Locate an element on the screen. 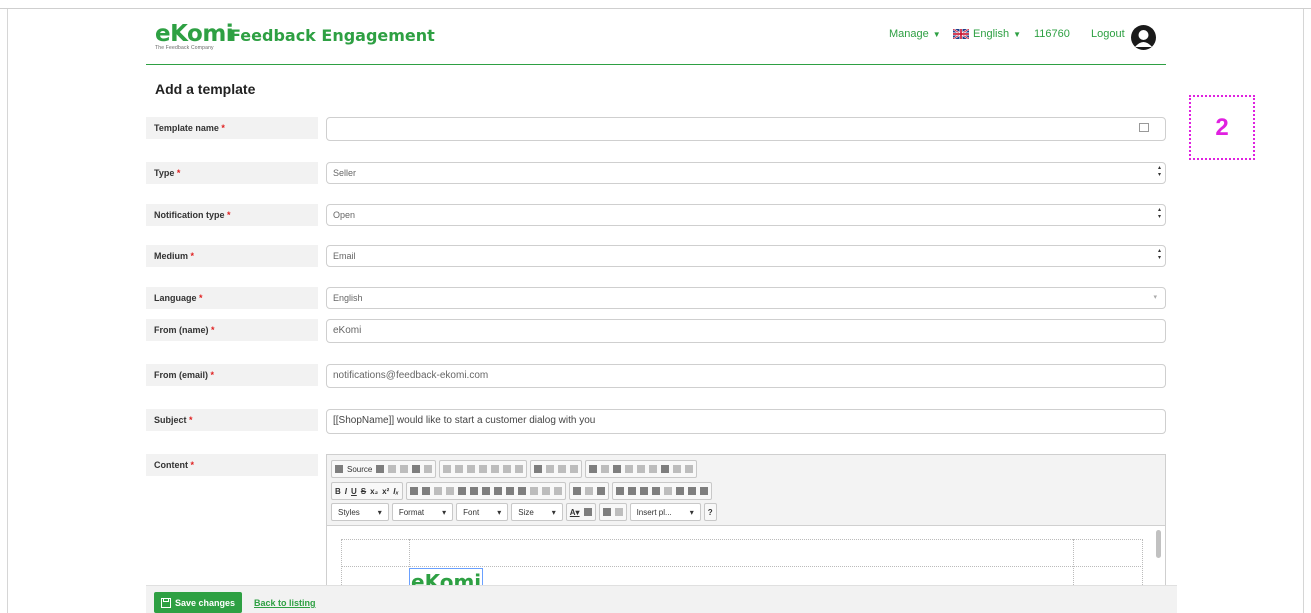  strike-button: S is located at coordinates (363, 491).